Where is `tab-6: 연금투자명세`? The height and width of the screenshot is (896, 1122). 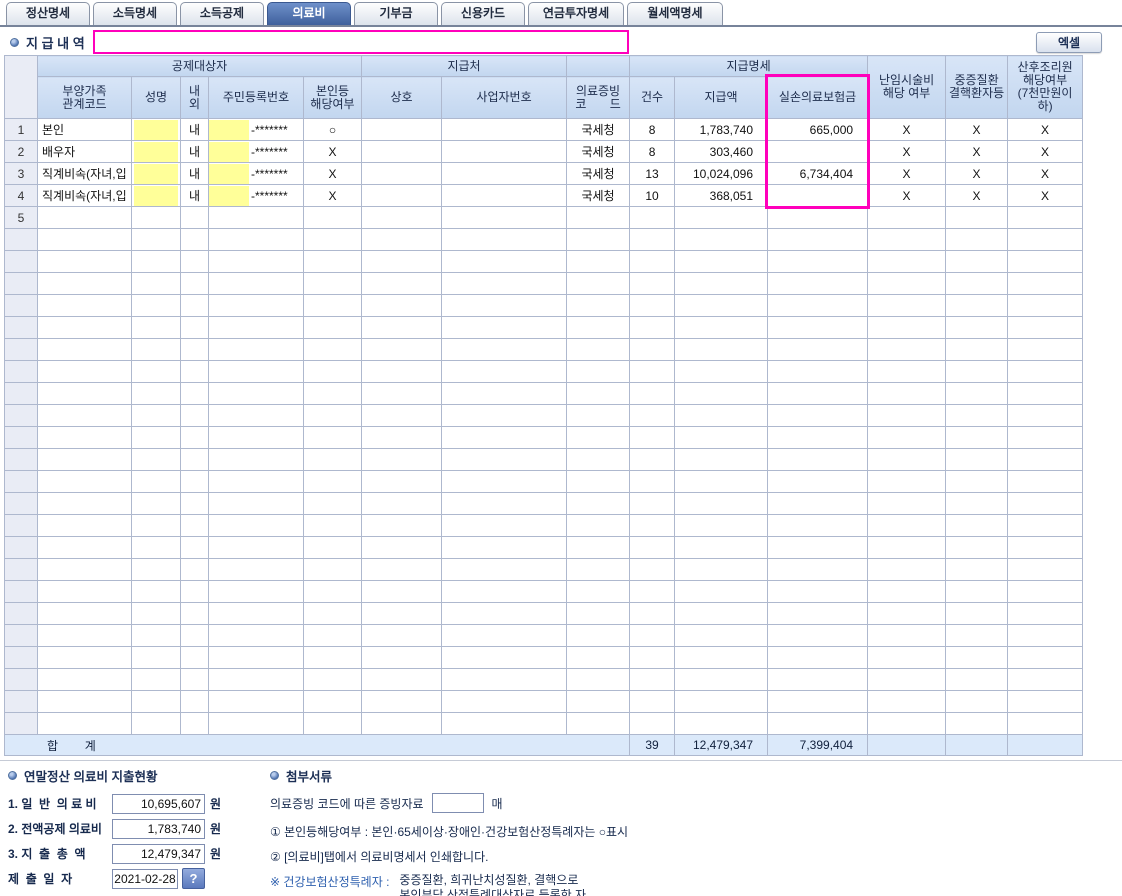 tab-6: 연금투자명세 is located at coordinates (576, 13).